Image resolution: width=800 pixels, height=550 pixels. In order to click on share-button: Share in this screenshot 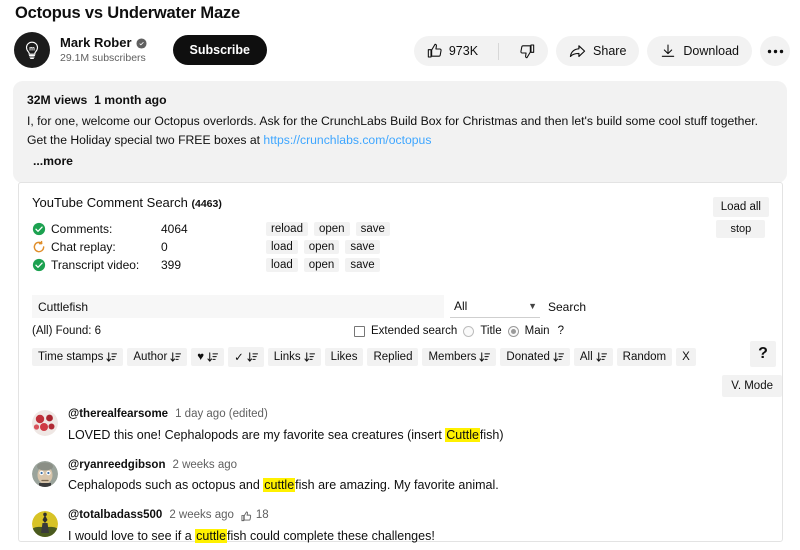, I will do `click(598, 51)`.